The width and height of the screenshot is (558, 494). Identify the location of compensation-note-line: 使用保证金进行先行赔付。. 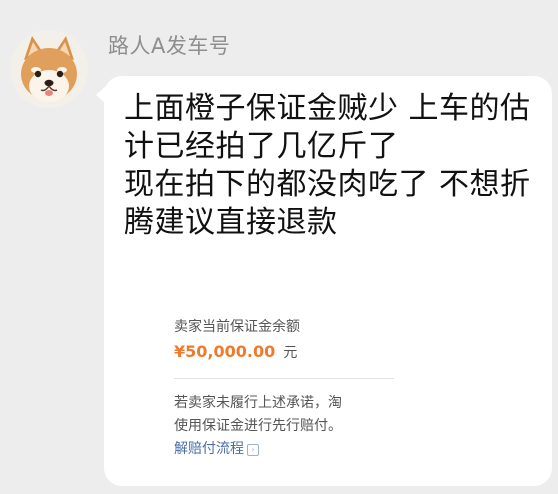
(258, 426).